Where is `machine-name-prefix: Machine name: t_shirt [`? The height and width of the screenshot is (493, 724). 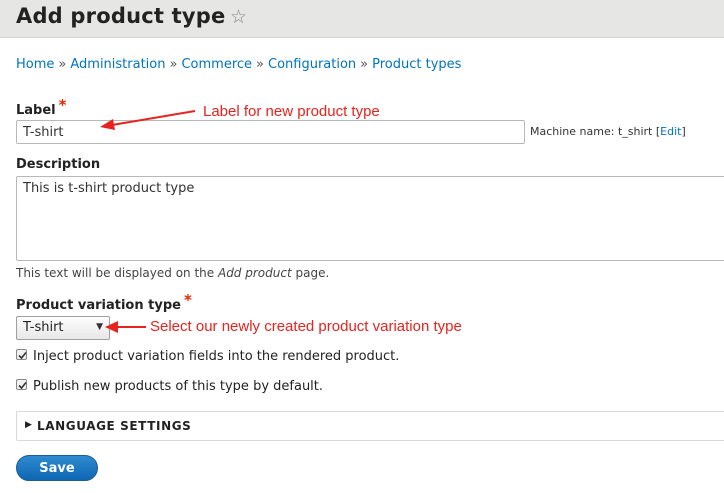
machine-name-prefix: Machine name: t_shirt [ is located at coordinates (595, 131).